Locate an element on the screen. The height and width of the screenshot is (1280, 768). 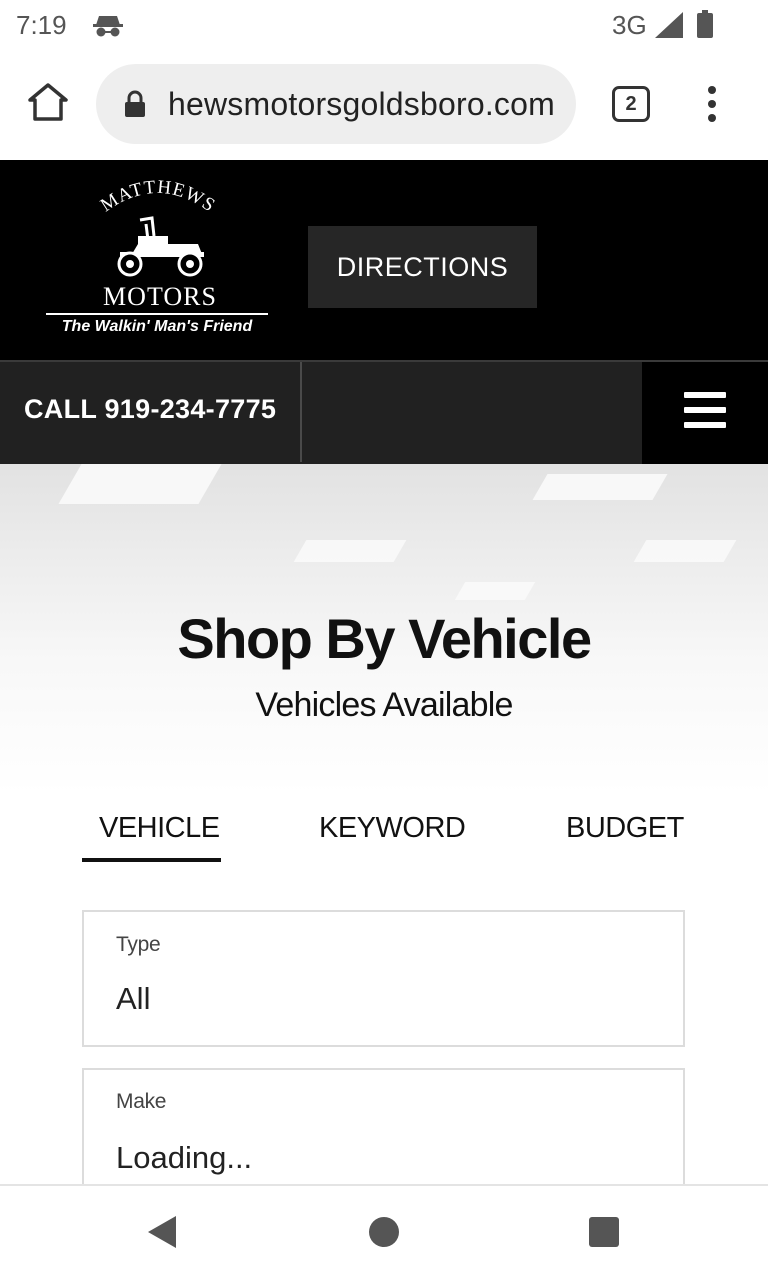
make-label: Make is located at coordinates (141, 1101).